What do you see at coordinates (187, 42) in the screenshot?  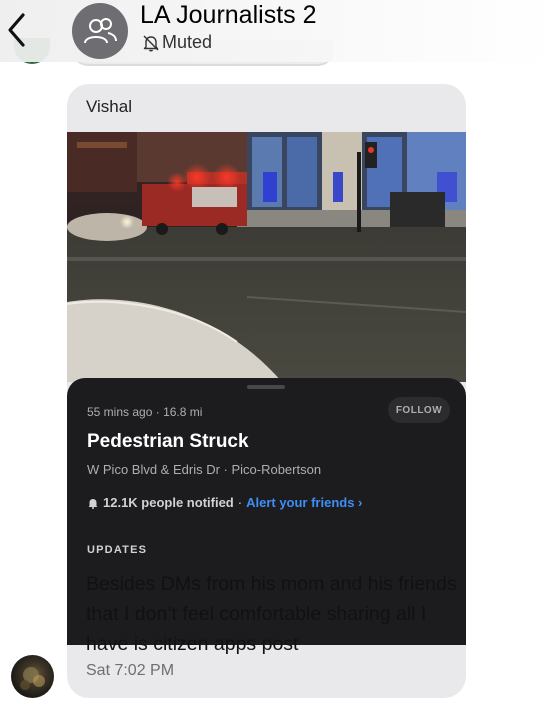 I see `muted-label: Muted` at bounding box center [187, 42].